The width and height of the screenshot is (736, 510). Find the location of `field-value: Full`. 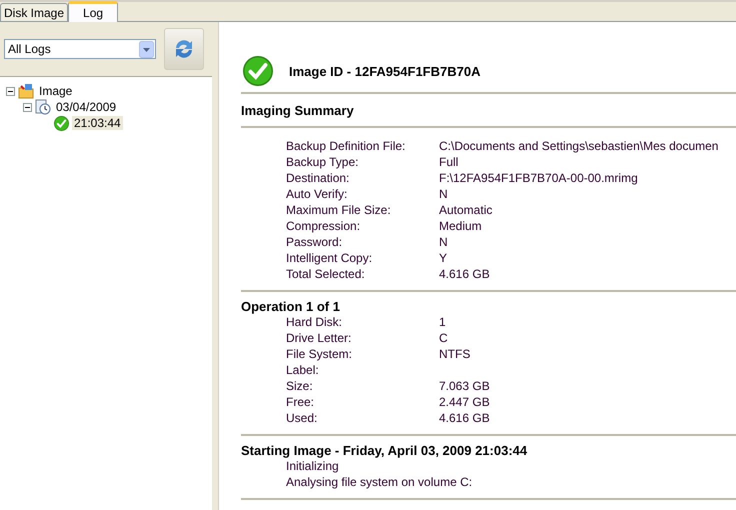

field-value: Full is located at coordinates (448, 162).